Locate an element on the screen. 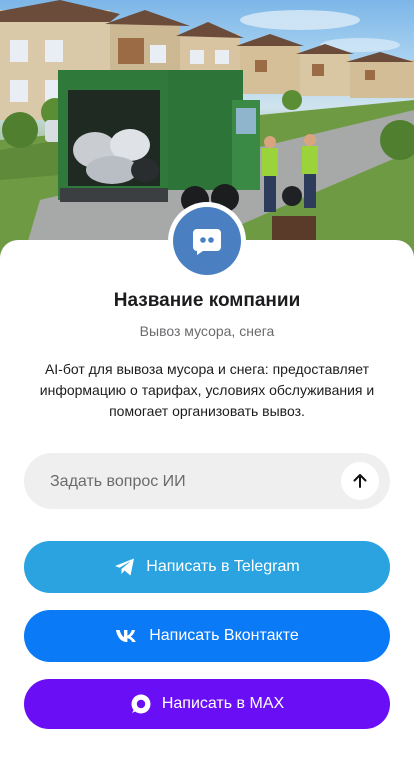  telegram-icon is located at coordinates (125, 567).